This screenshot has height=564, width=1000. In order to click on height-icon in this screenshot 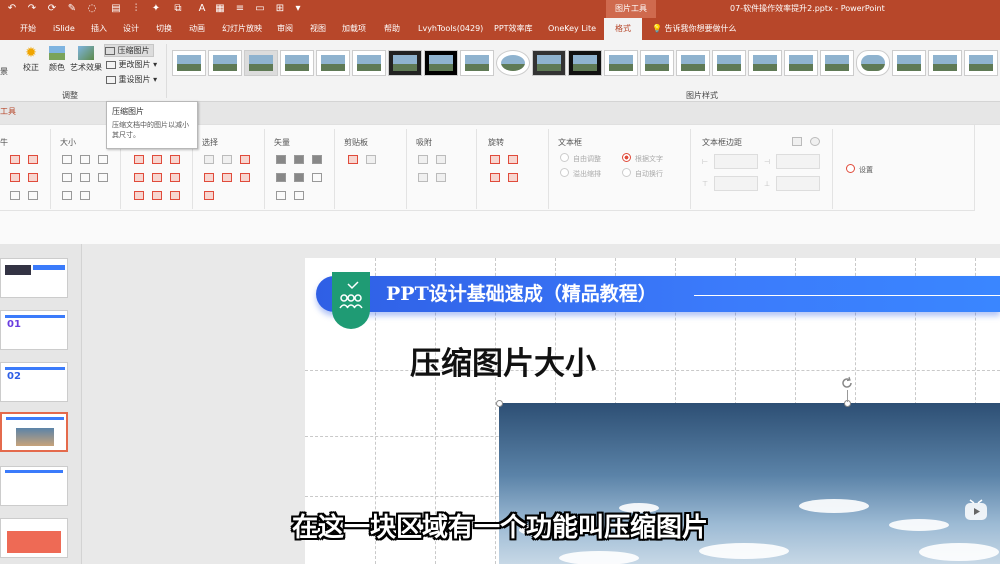, I will do `click(85, 177)`.